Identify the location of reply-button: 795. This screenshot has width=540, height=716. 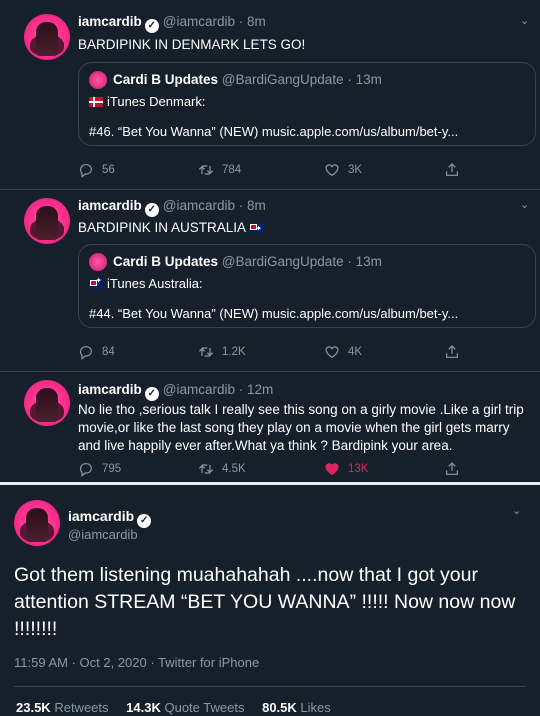
(99, 469).